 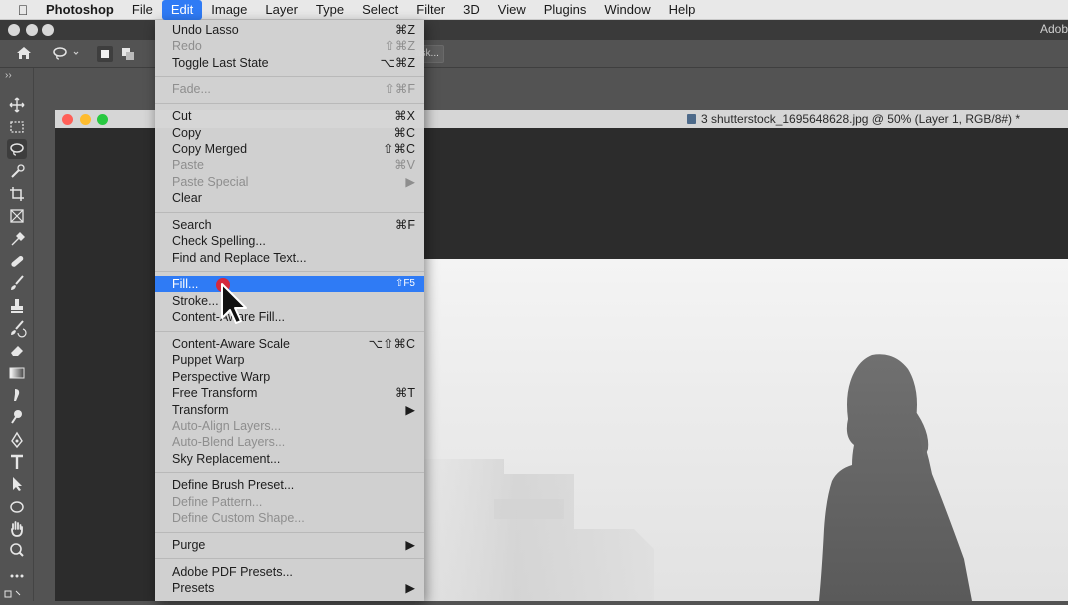 I want to click on menu-plugins: Plugins, so click(x=565, y=10).